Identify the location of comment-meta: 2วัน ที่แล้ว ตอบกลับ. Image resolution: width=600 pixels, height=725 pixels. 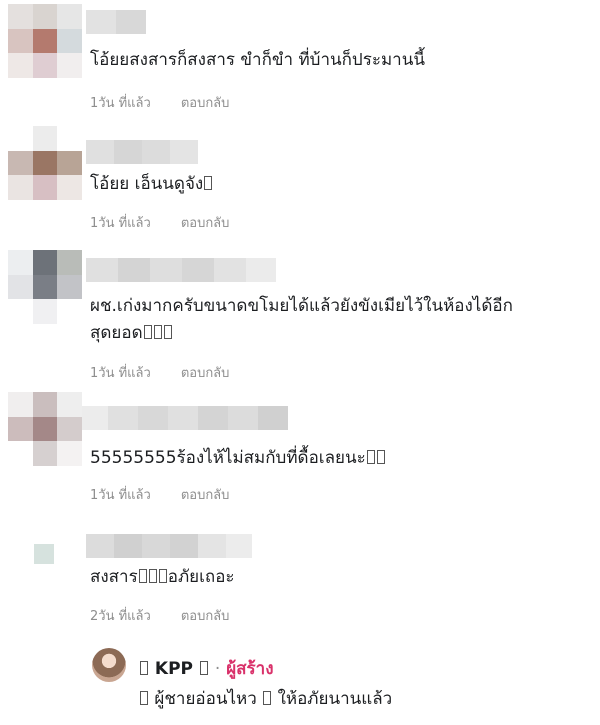
(159, 615).